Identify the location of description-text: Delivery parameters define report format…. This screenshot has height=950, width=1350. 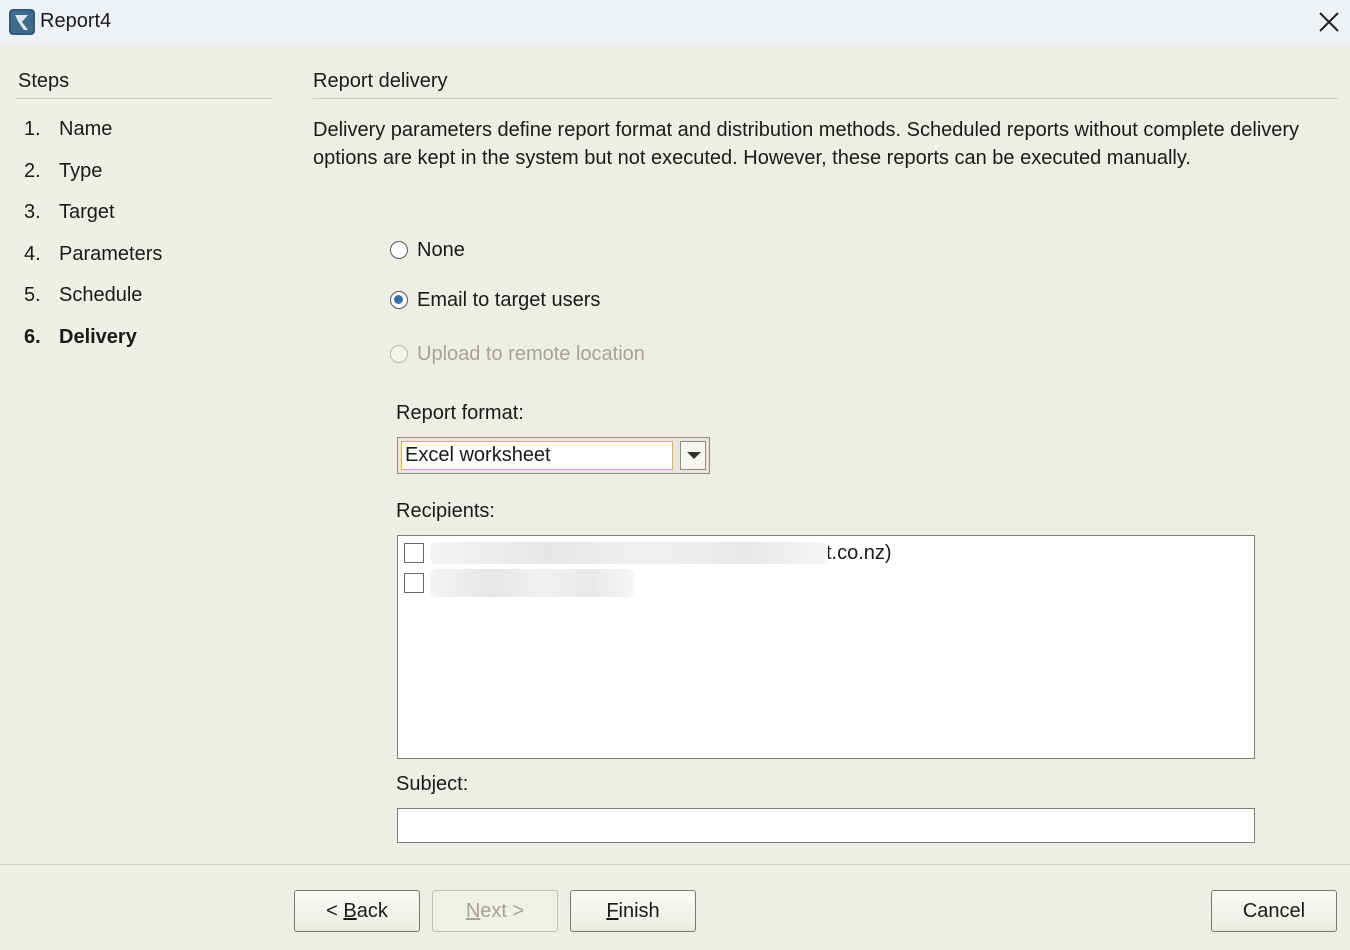
(806, 144).